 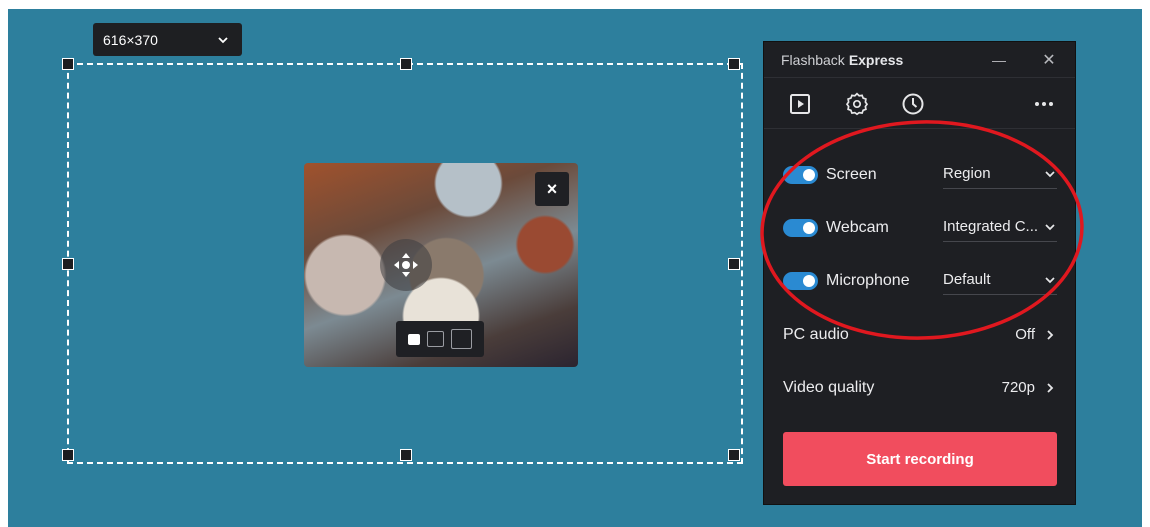 What do you see at coordinates (876, 59) in the screenshot?
I see `app-title-bold: Express` at bounding box center [876, 59].